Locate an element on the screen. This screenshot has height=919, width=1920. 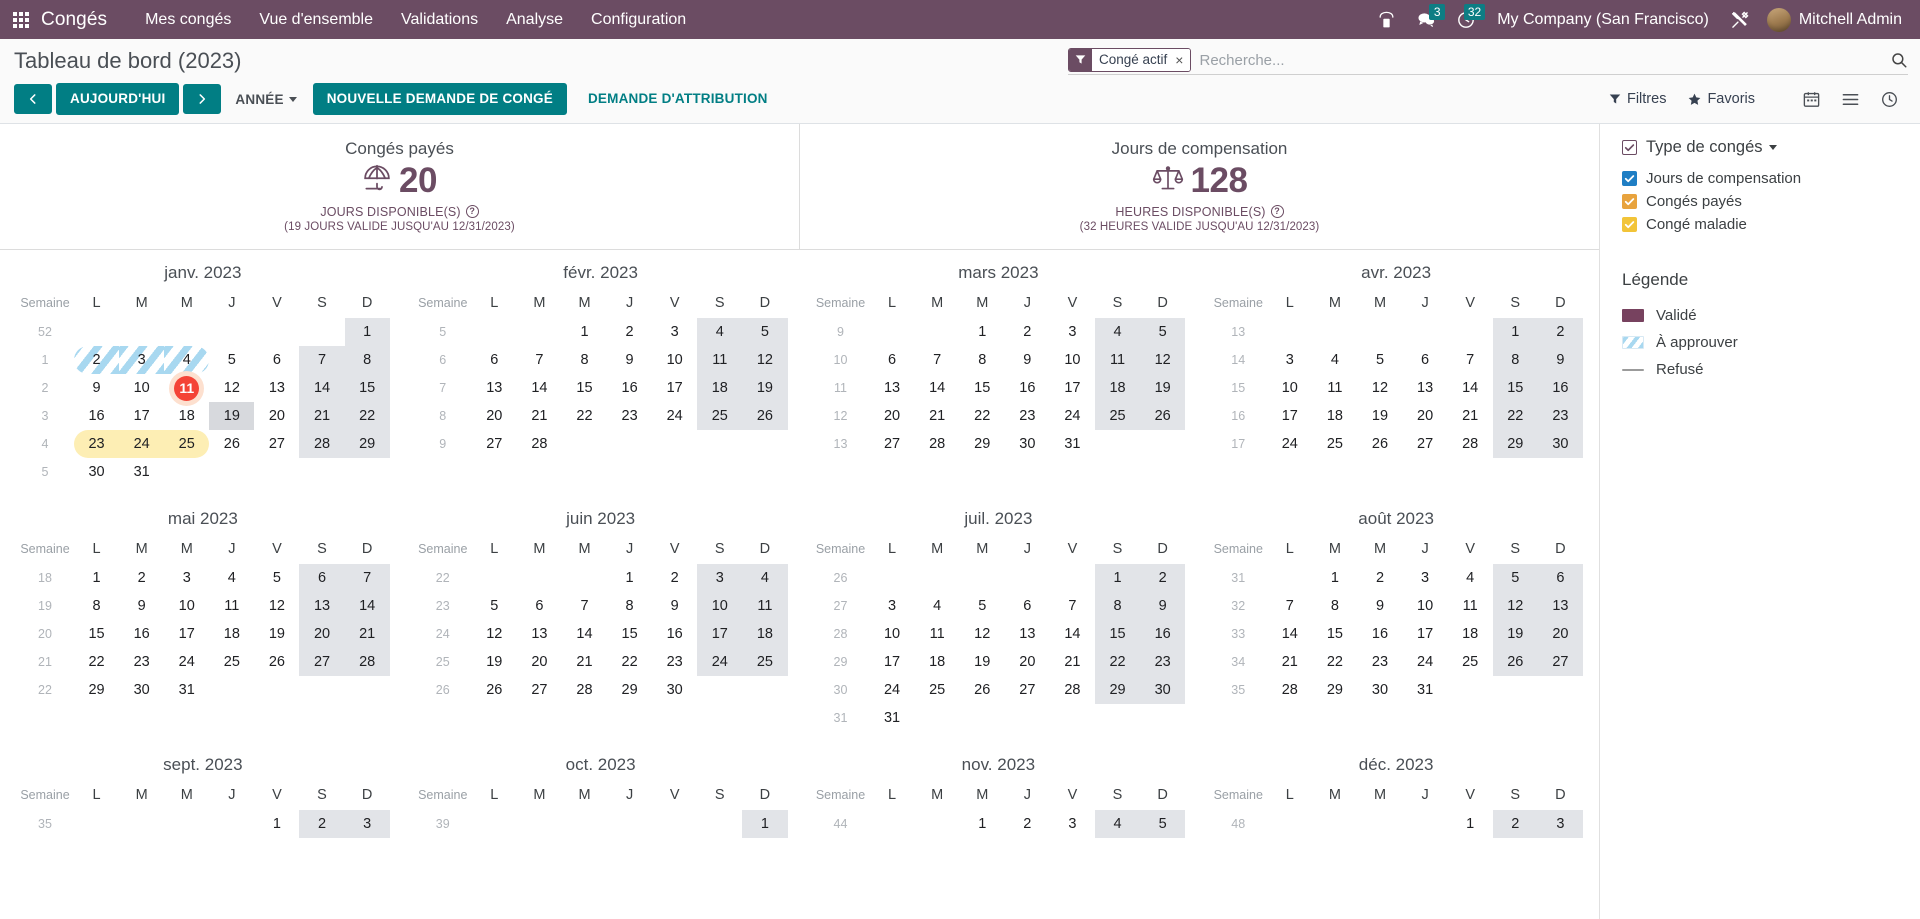
calendar-day-cell: 8 is located at coordinates (96, 606).